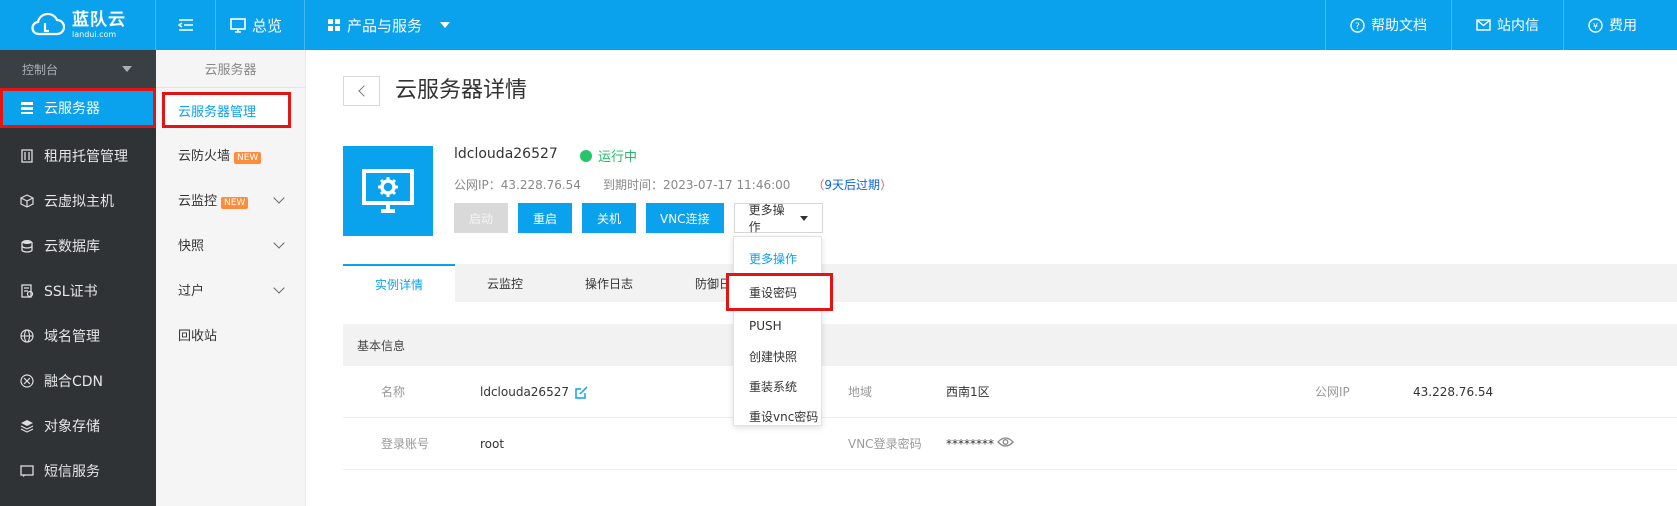  I want to click on sidebar-item-label: 短信服务, so click(72, 471).